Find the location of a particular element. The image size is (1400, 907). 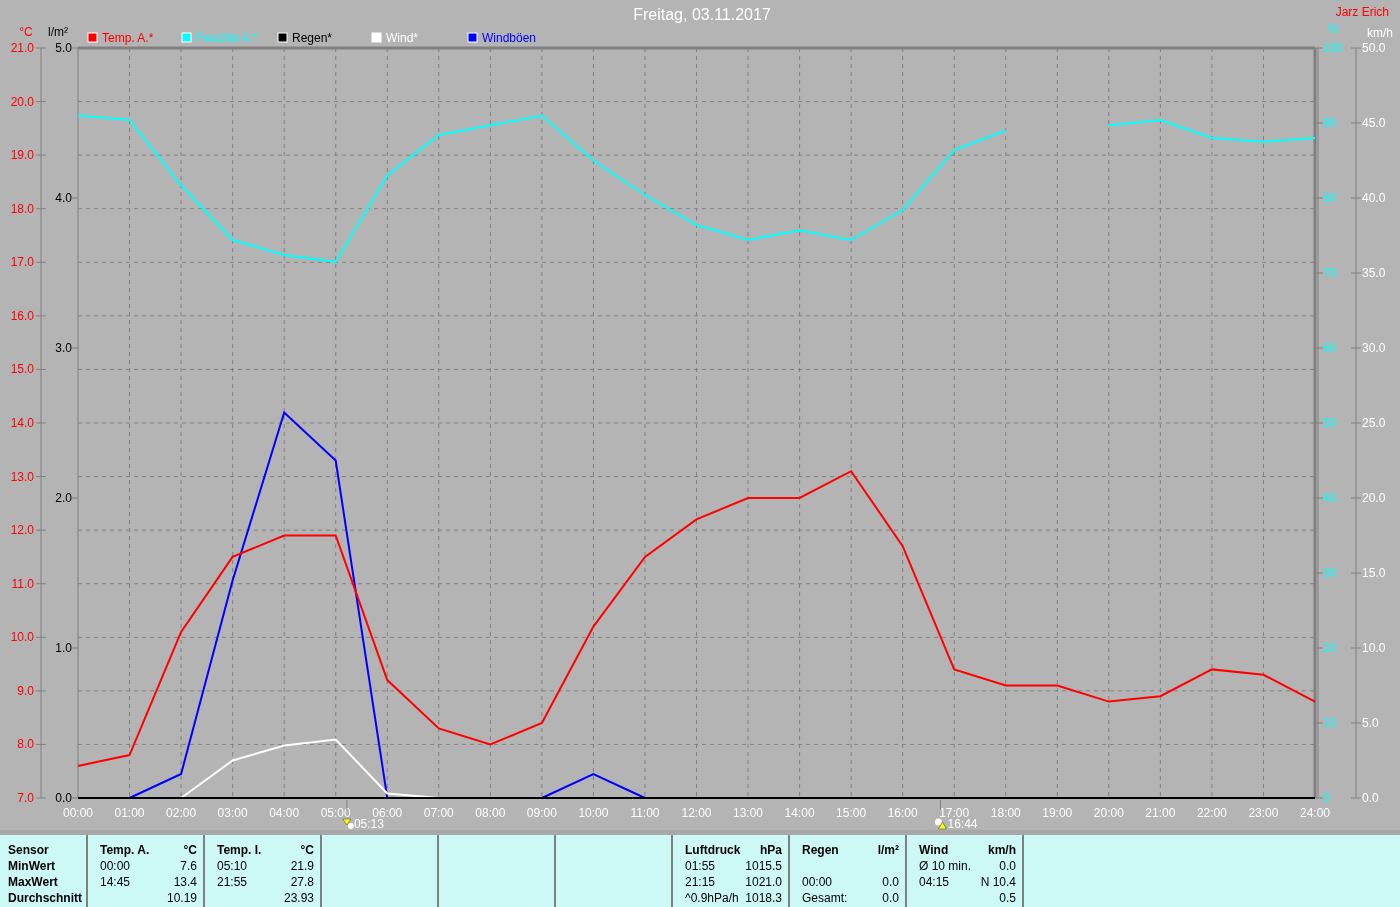

axis-tick-label: 40 is located at coordinates (1330, 498).